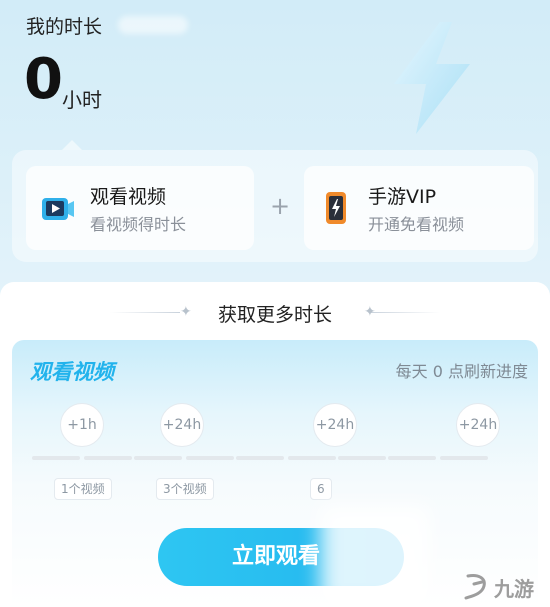 The width and height of the screenshot is (550, 607). What do you see at coordinates (280, 206) in the screenshot?
I see `plus-icon: +` at bounding box center [280, 206].